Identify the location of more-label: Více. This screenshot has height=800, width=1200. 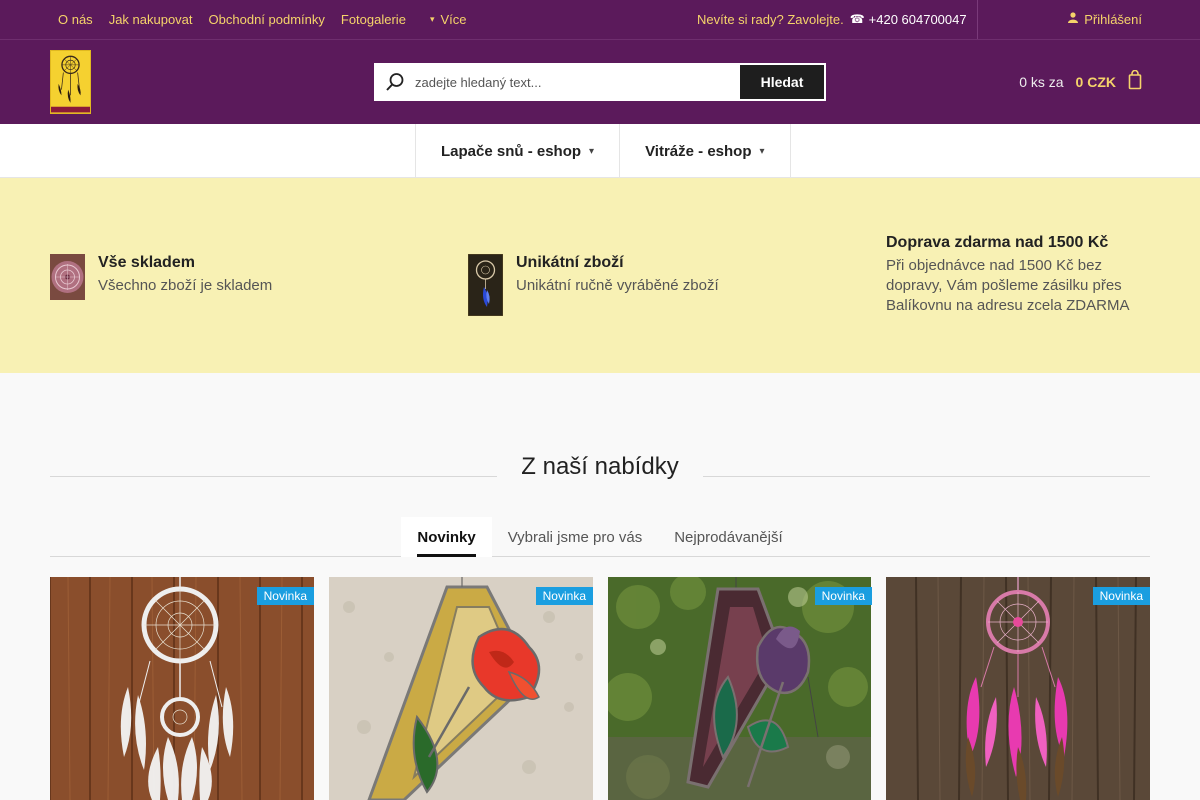
(453, 19).